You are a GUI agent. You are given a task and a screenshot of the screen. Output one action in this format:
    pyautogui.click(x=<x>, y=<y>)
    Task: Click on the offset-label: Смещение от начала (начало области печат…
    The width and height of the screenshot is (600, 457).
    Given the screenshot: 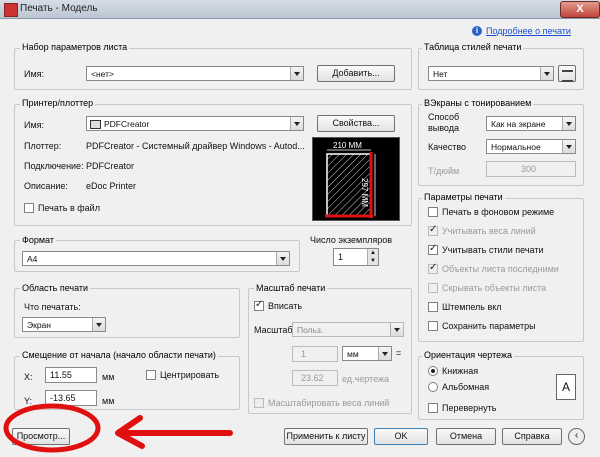 What is the action you would take?
    pyautogui.click(x=119, y=355)
    